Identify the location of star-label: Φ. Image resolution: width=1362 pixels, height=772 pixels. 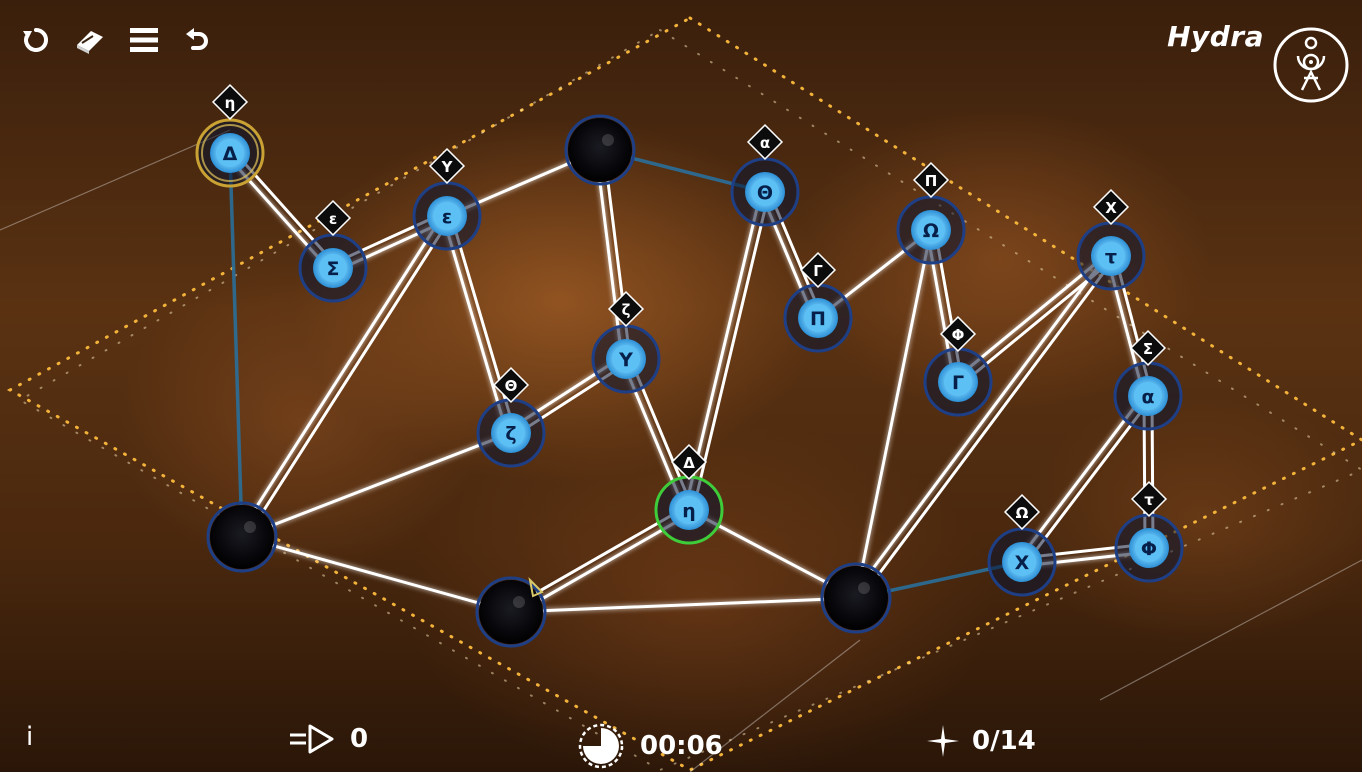
(1149, 549).